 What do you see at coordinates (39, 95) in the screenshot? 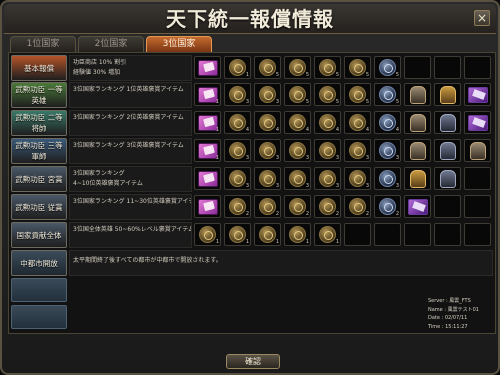
I see `row-button-1: 武勲功臣 一等英雄` at bounding box center [39, 95].